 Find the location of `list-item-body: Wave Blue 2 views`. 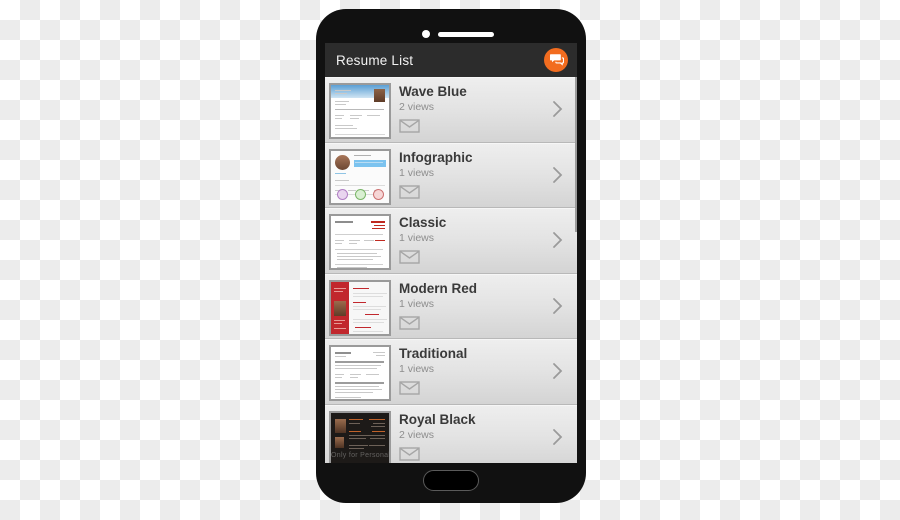

list-item-body: Wave Blue 2 views is located at coordinates (481, 110).